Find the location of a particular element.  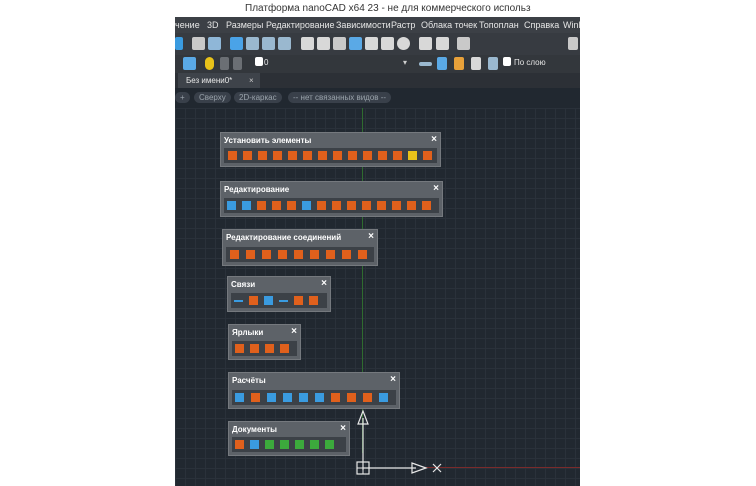

edit-offset-icon is located at coordinates (381, 205).